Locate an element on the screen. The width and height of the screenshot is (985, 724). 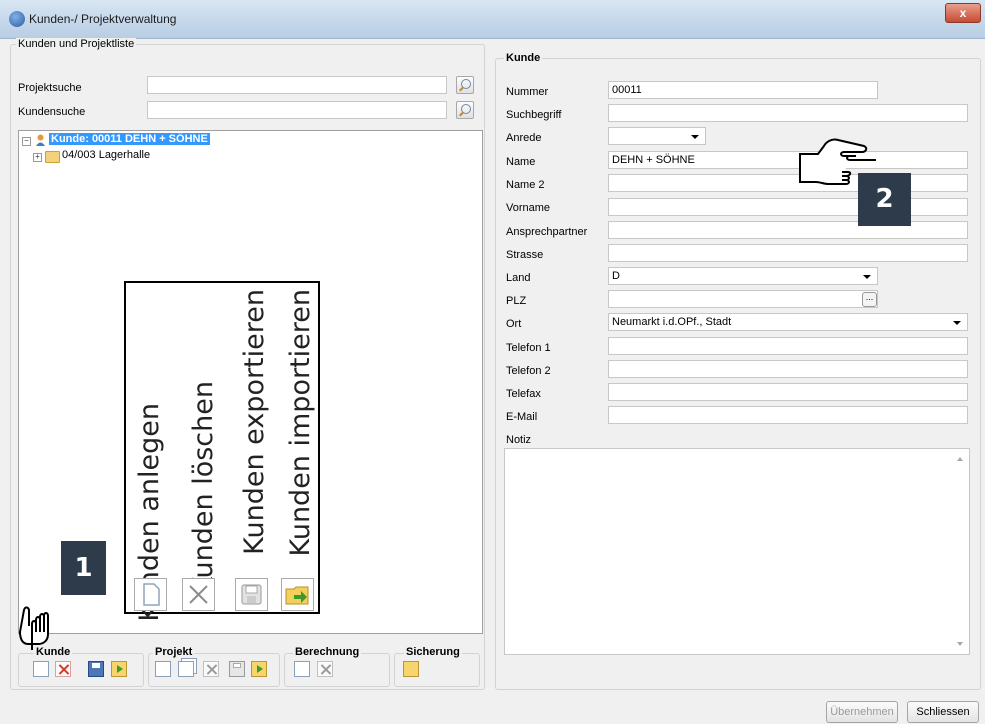
land-label: Land is located at coordinates (518, 278).